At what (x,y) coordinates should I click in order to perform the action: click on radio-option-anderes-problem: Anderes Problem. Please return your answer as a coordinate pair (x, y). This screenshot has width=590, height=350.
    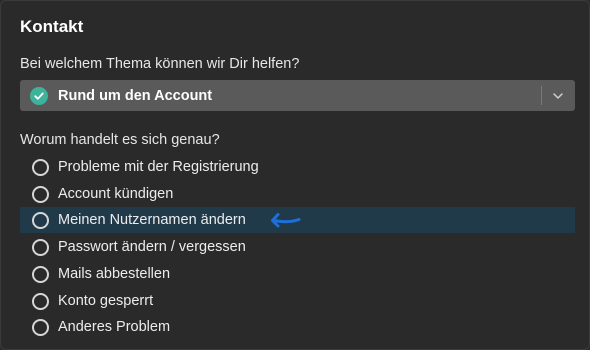
    Looking at the image, I should click on (297, 327).